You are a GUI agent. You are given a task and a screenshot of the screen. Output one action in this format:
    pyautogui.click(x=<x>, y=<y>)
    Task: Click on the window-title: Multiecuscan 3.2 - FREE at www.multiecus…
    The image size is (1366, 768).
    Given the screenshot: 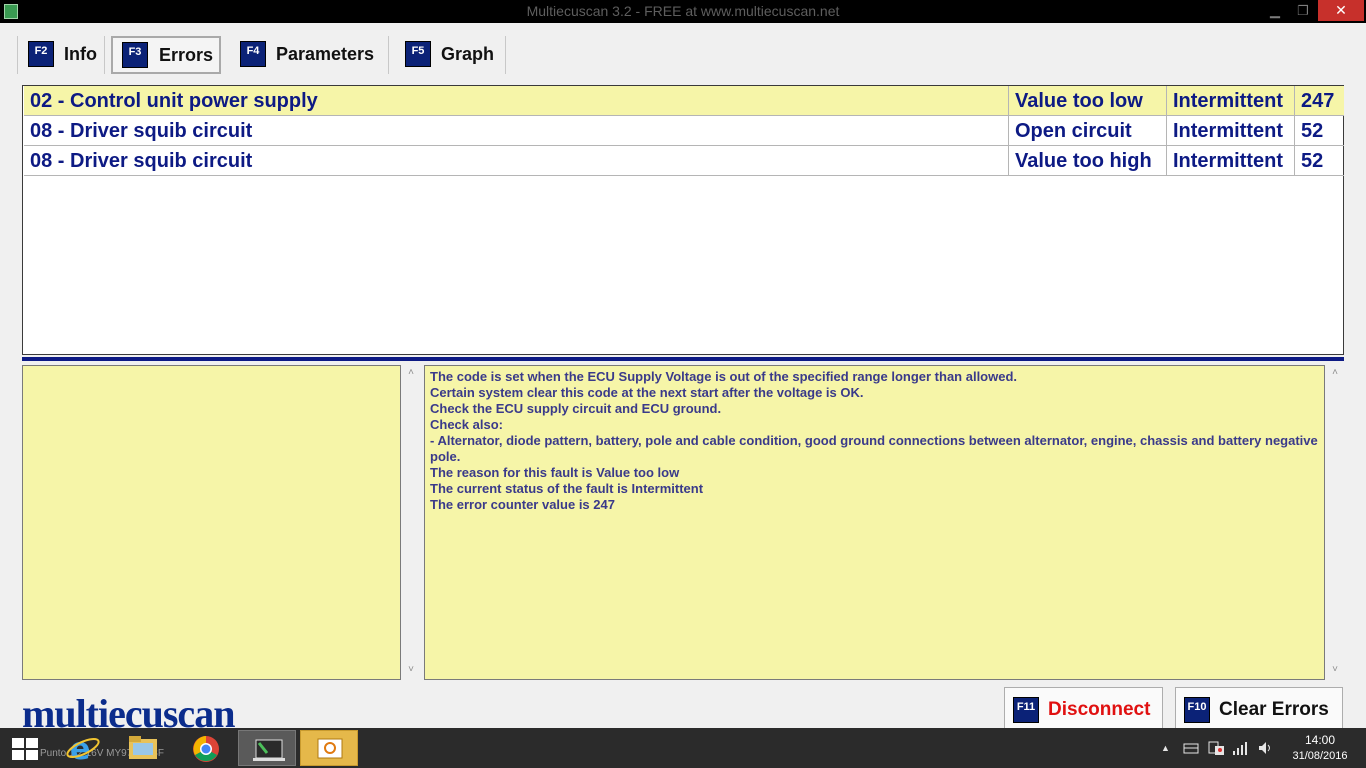 What is the action you would take?
    pyautogui.click(x=683, y=11)
    